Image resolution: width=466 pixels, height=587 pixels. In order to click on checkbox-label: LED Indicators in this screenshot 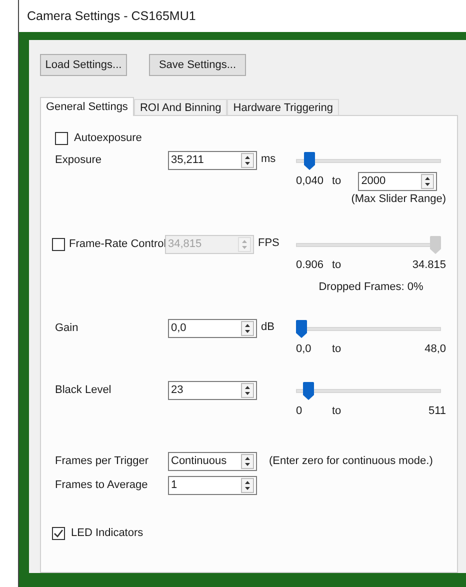, I will do `click(107, 533)`.